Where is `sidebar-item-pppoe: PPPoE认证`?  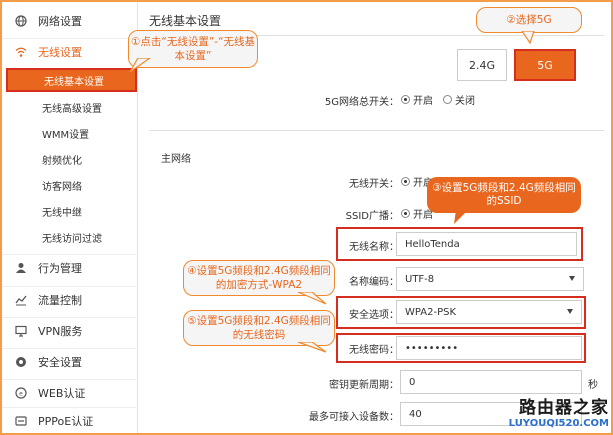
sidebar-item-pppoe: PPPoE认证 is located at coordinates (70, 420).